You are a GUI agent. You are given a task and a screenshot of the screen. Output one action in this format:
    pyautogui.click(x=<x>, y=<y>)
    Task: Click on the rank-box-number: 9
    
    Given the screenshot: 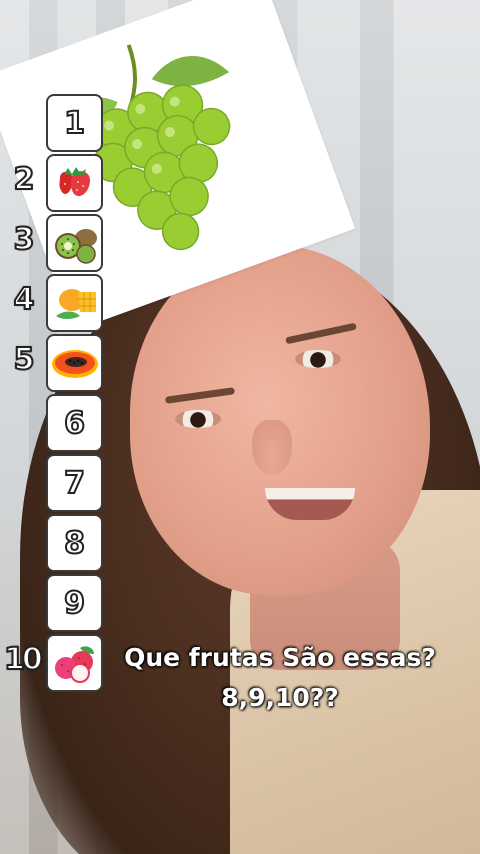 What is the action you would take?
    pyautogui.click(x=74, y=603)
    